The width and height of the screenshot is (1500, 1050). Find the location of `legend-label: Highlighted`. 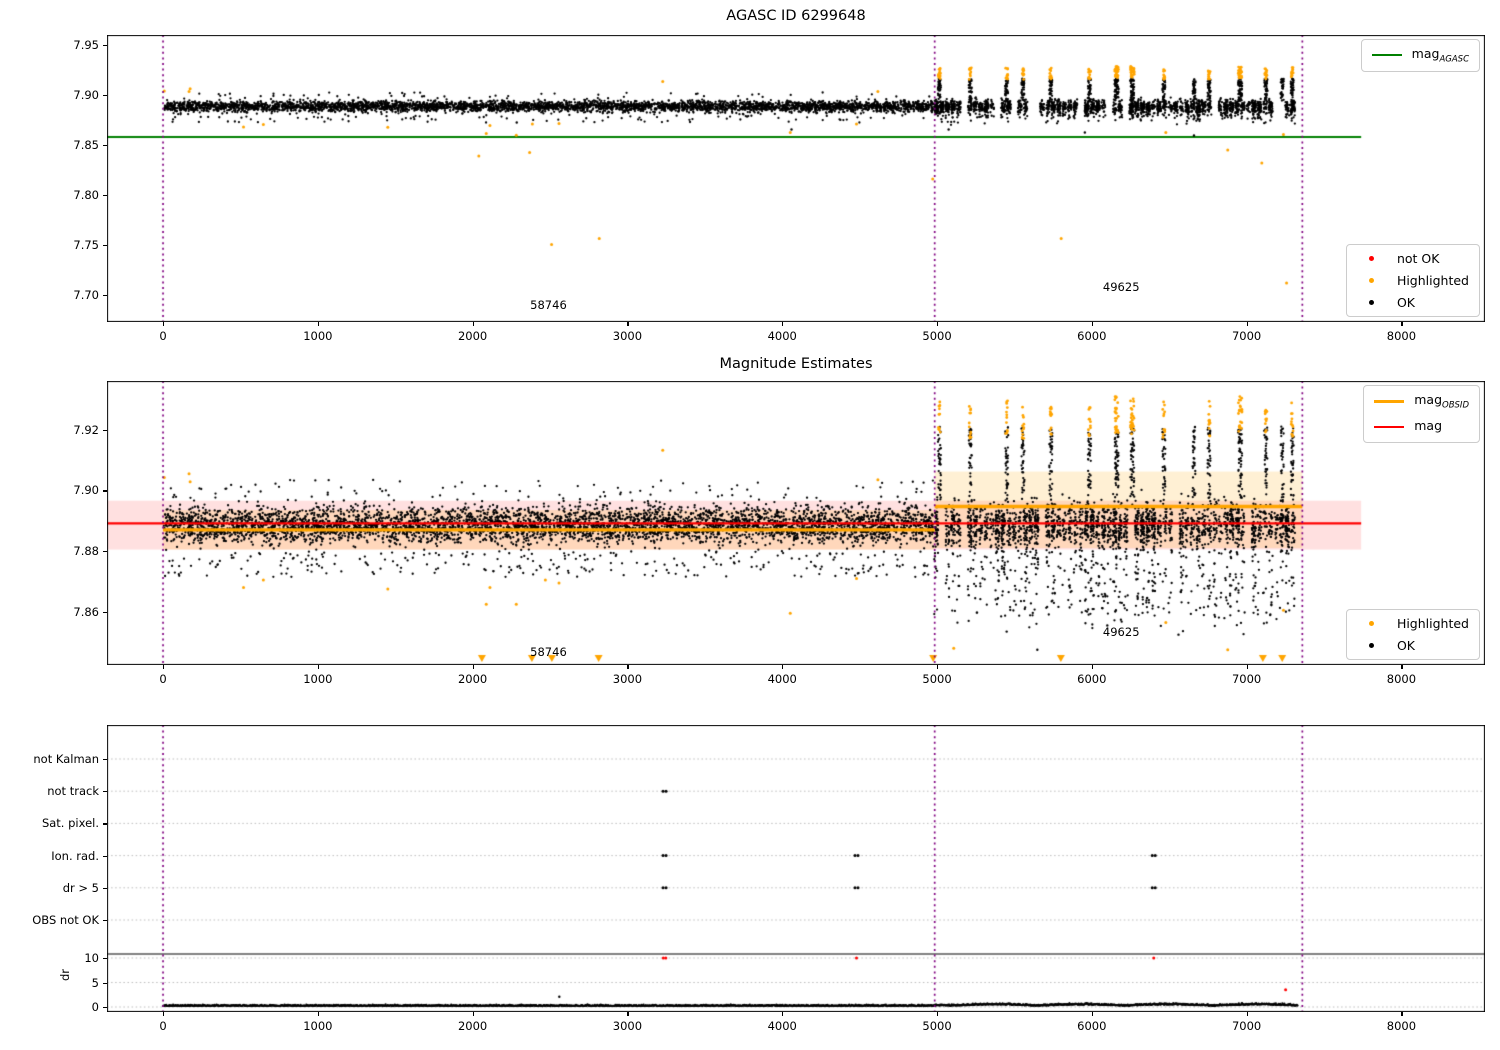

legend-label: Highlighted is located at coordinates (1432, 623).